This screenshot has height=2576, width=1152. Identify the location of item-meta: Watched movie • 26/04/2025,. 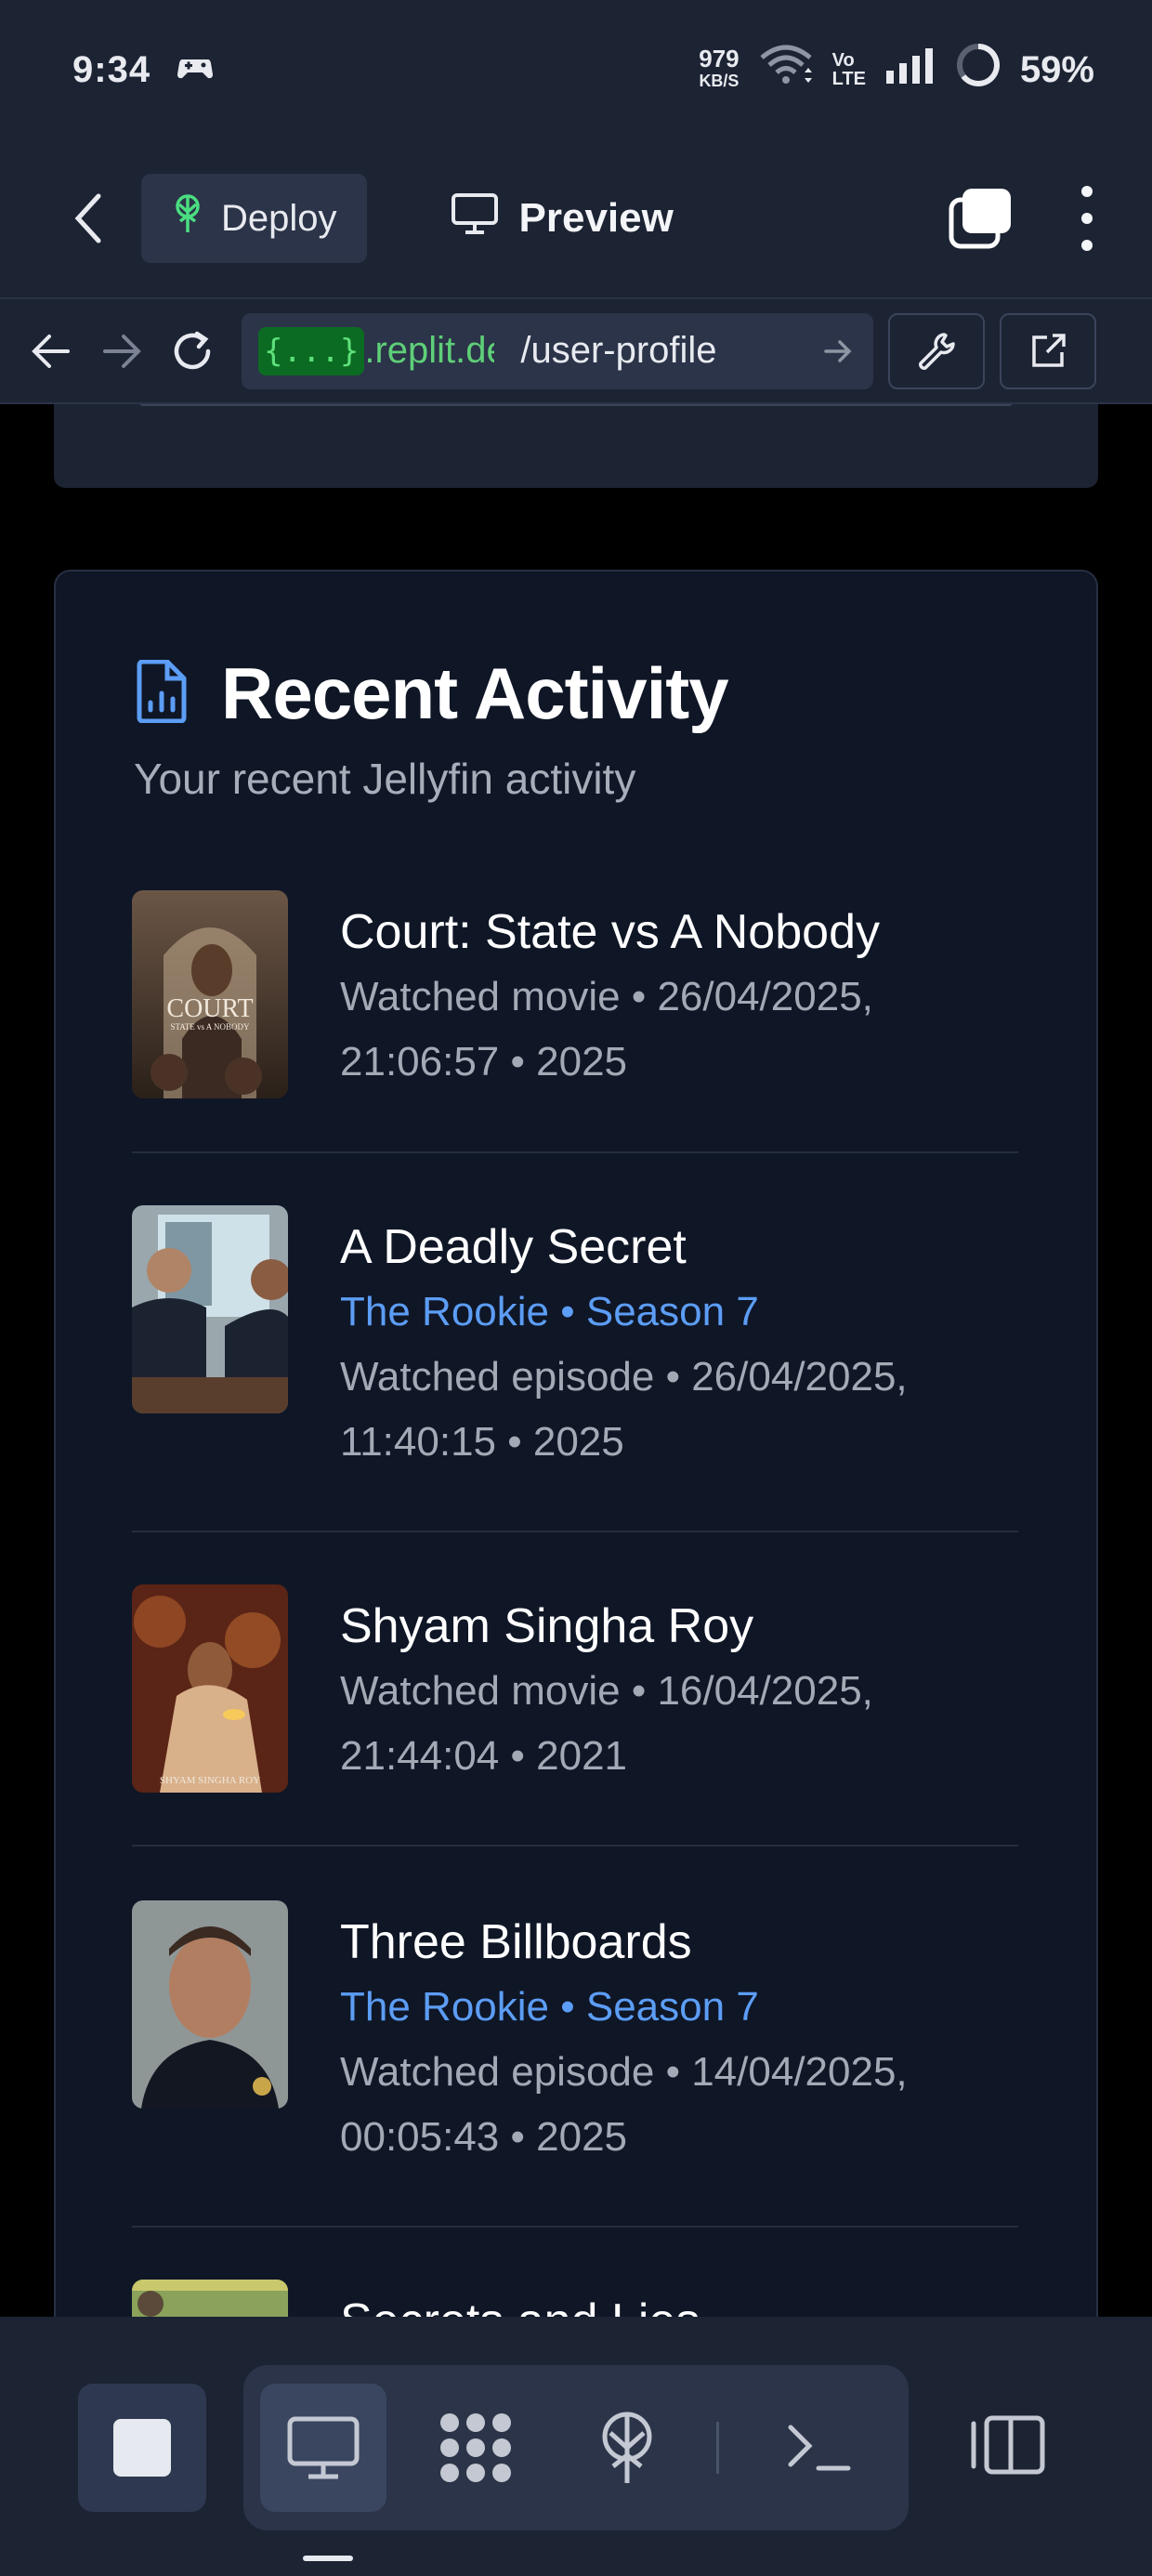
(606, 996).